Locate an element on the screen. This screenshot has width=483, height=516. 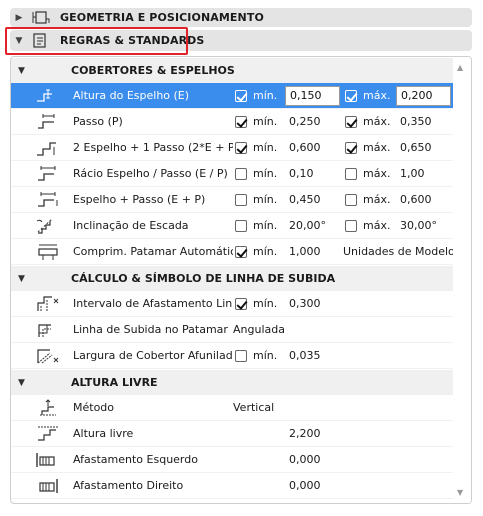
slope-icon is located at coordinates (48, 226).